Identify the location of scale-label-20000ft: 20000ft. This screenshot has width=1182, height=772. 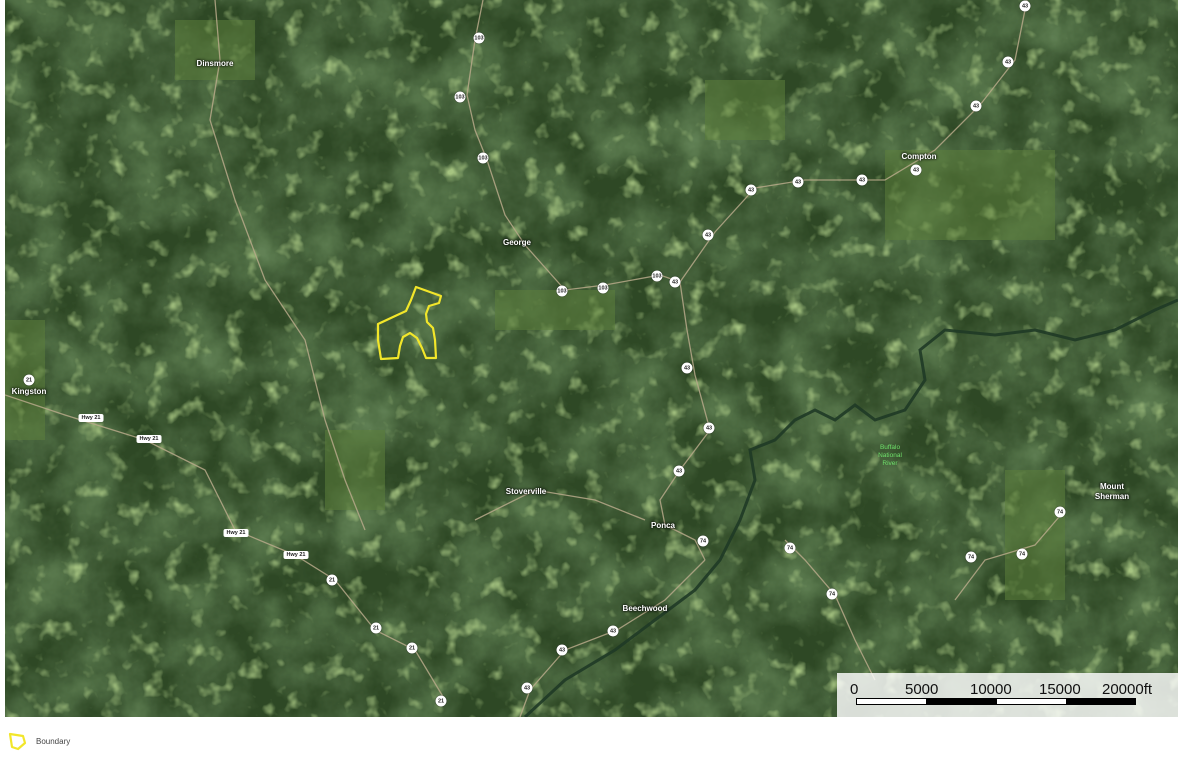
(1127, 689).